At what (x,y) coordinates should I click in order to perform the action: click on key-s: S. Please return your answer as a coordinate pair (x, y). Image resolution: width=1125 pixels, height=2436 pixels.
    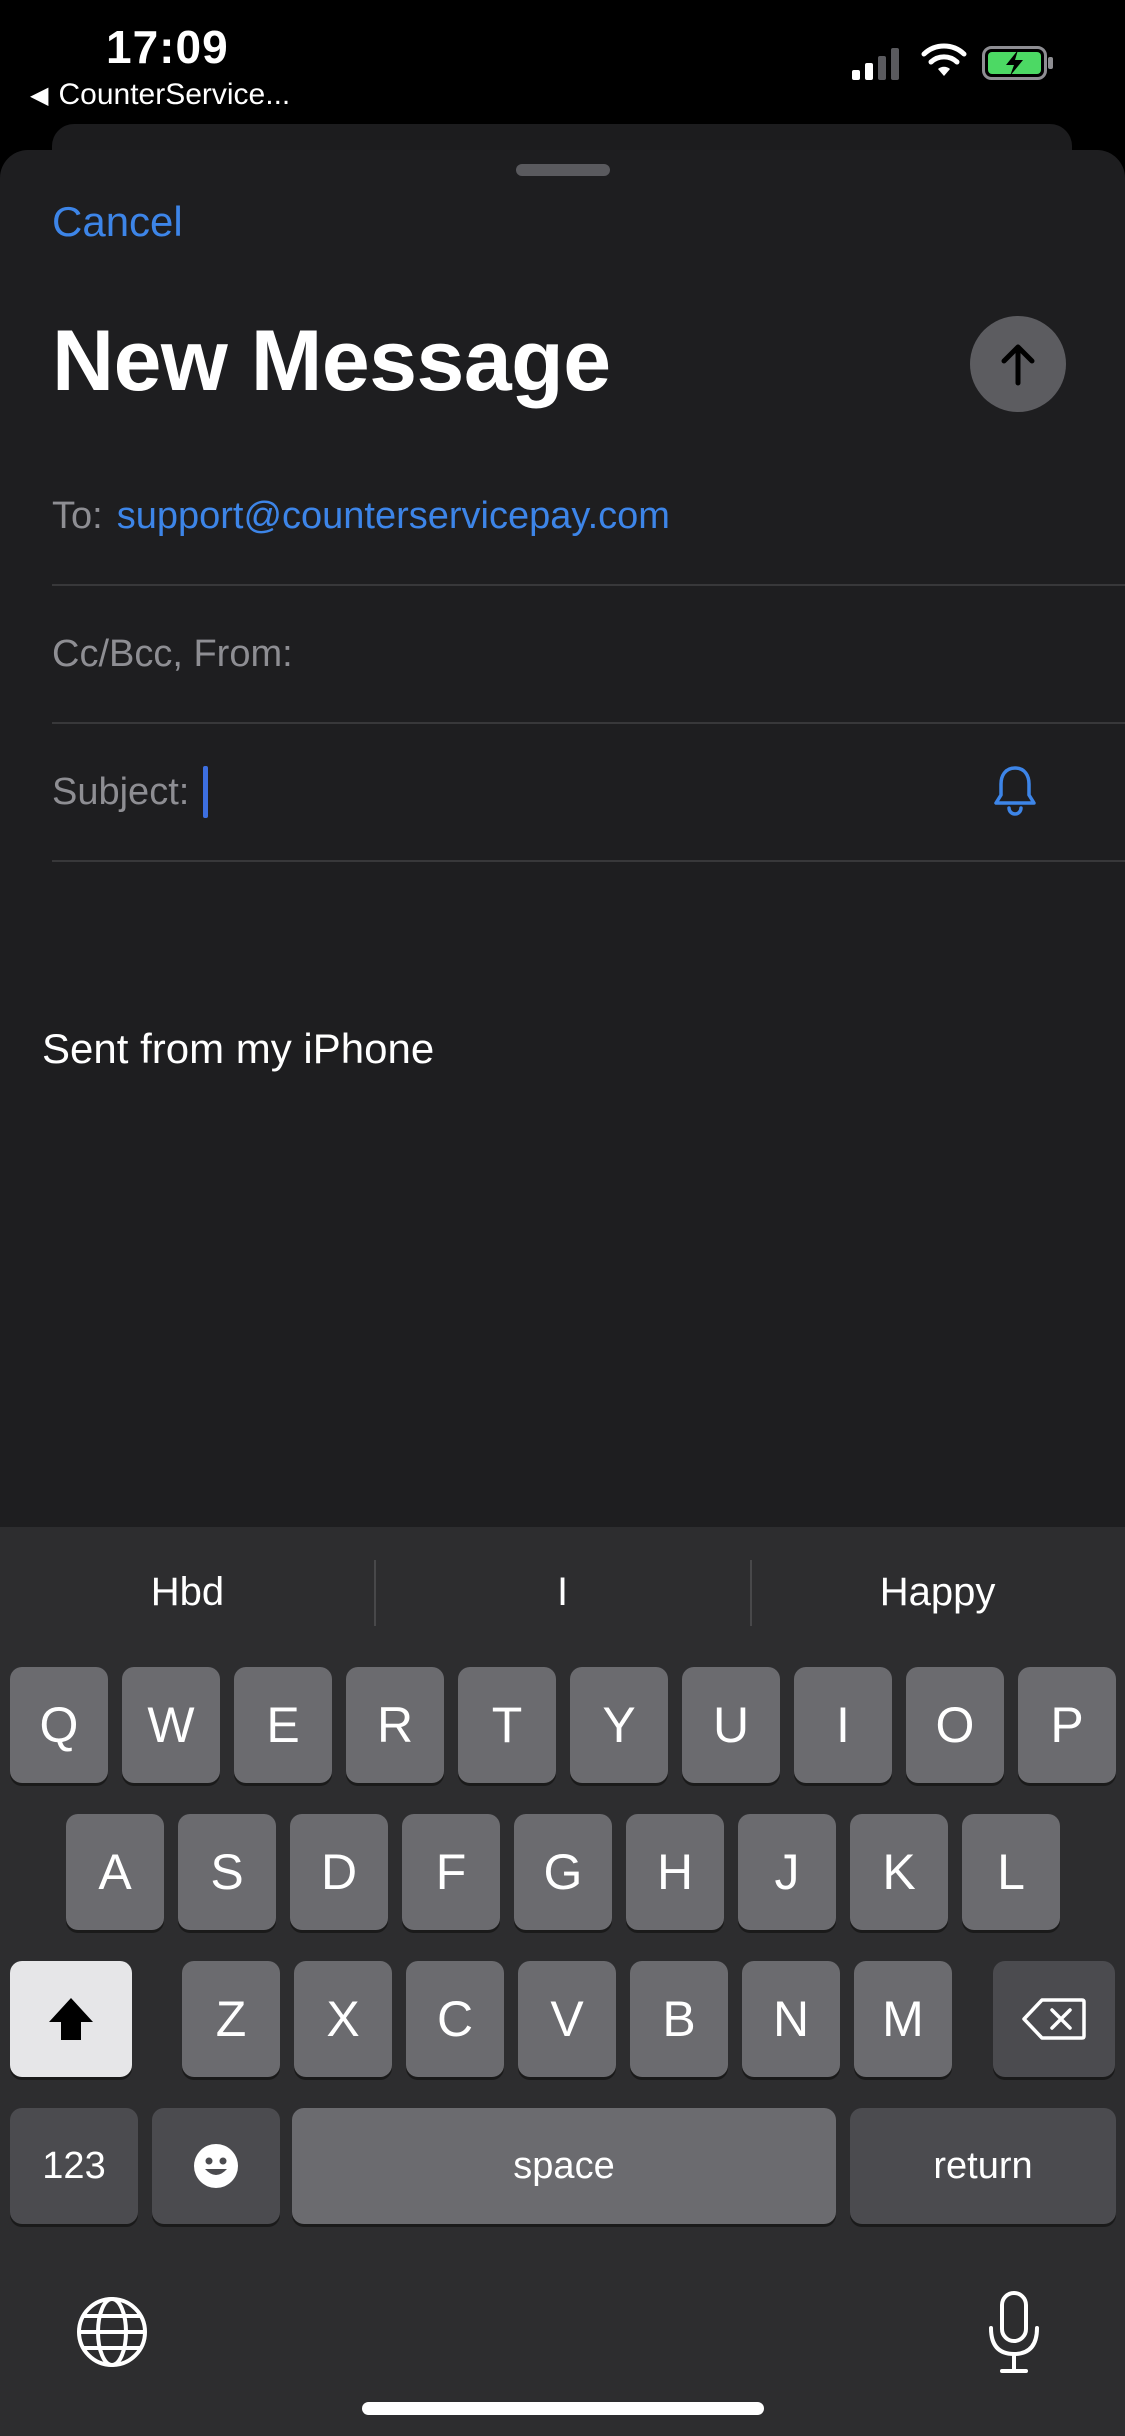
    Looking at the image, I should click on (227, 1872).